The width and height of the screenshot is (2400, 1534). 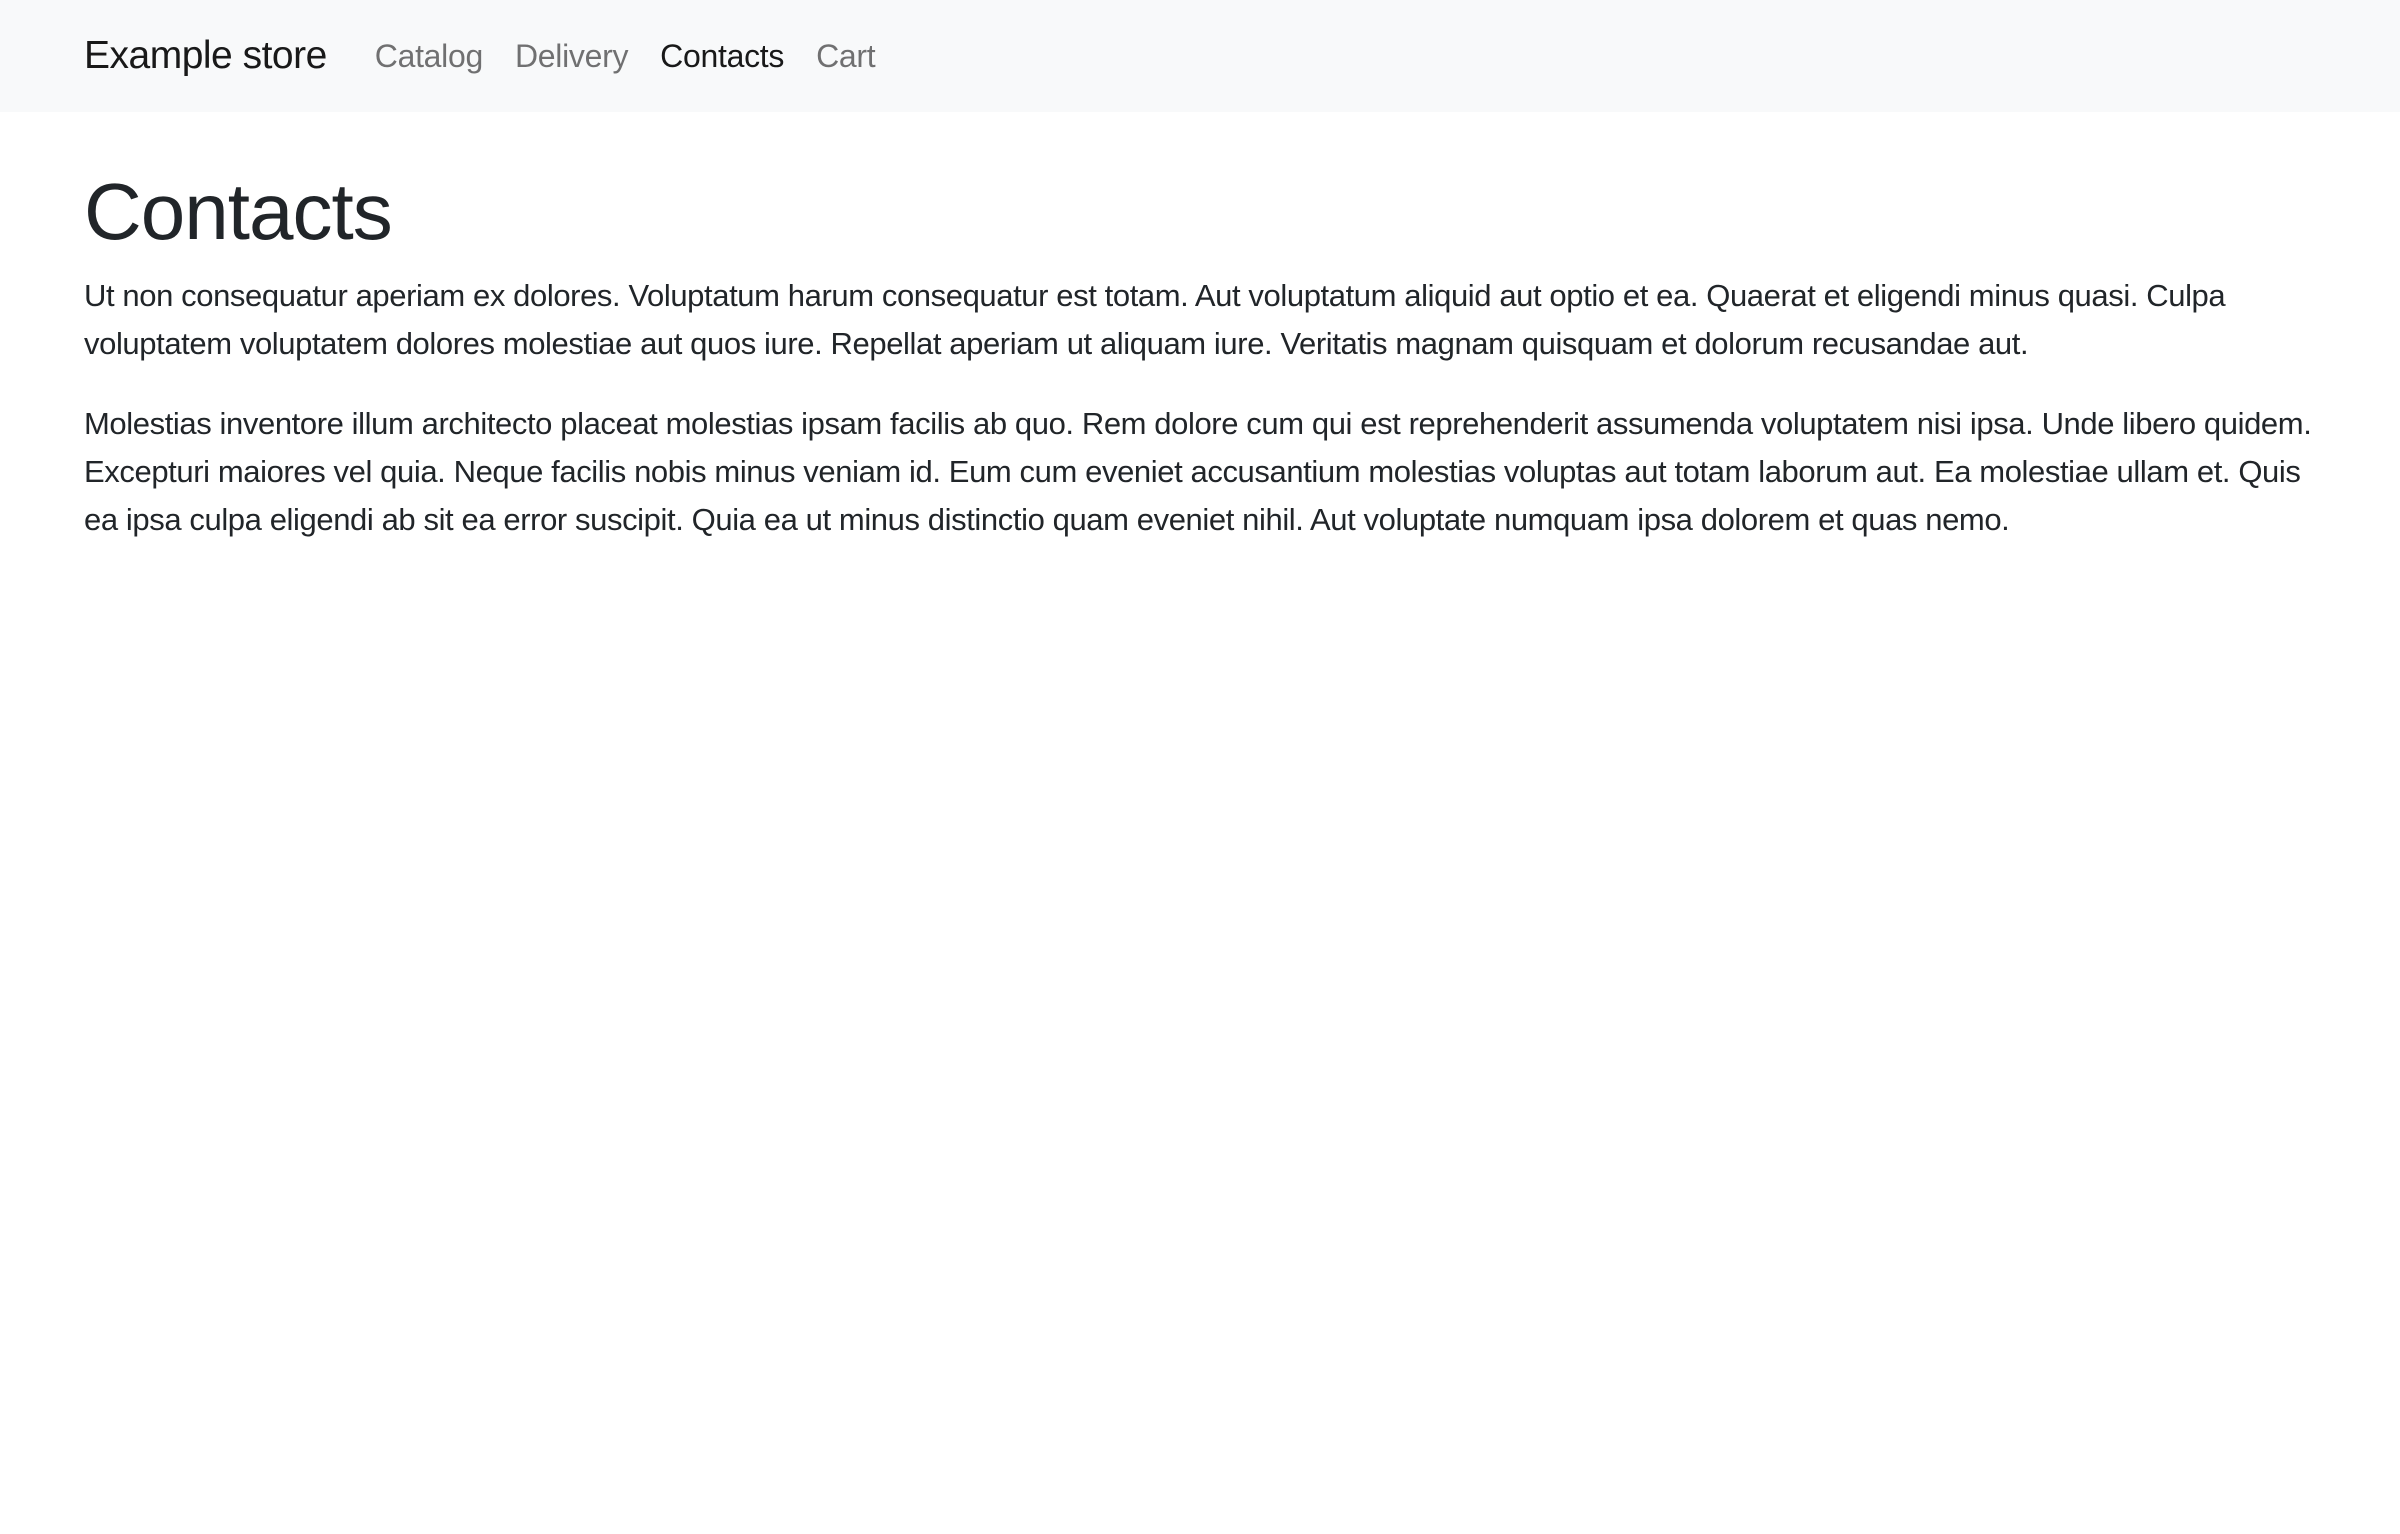 I want to click on nav-link-contacts: Contacts, so click(x=722, y=56).